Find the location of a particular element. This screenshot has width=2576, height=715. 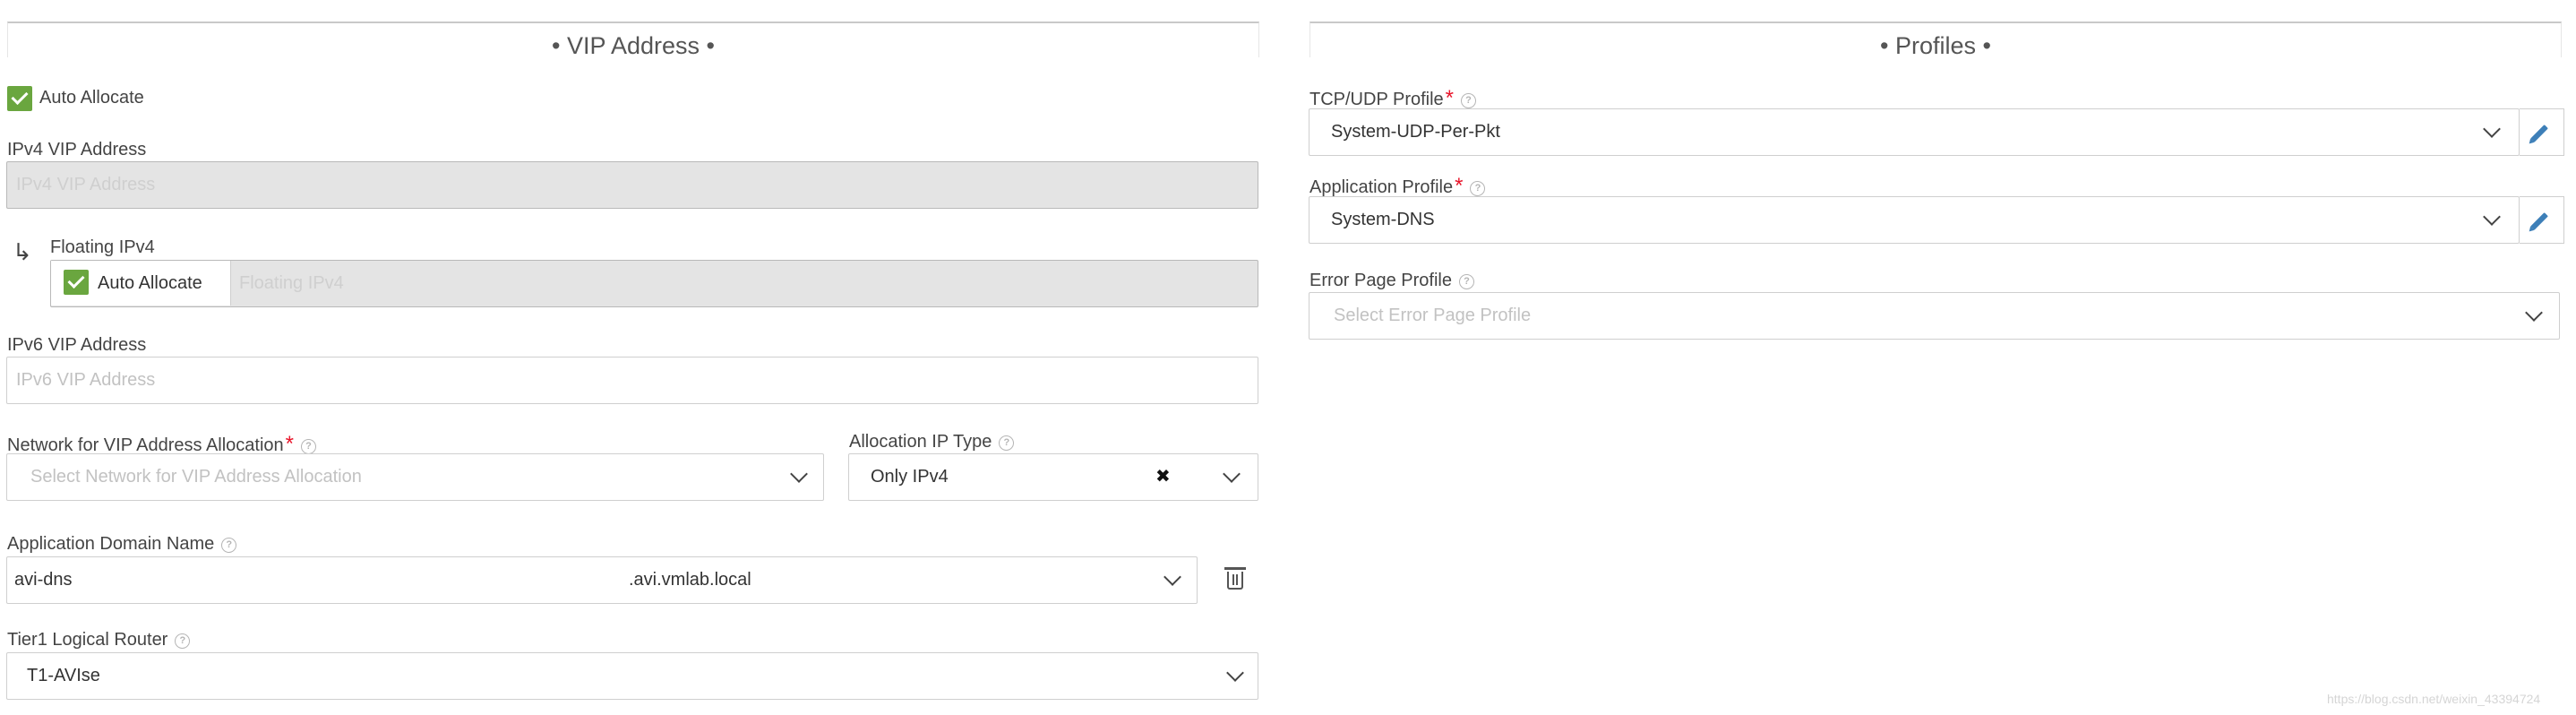

tcp-udp-profile-label: TCP/UDP Profile*? is located at coordinates (1393, 98).